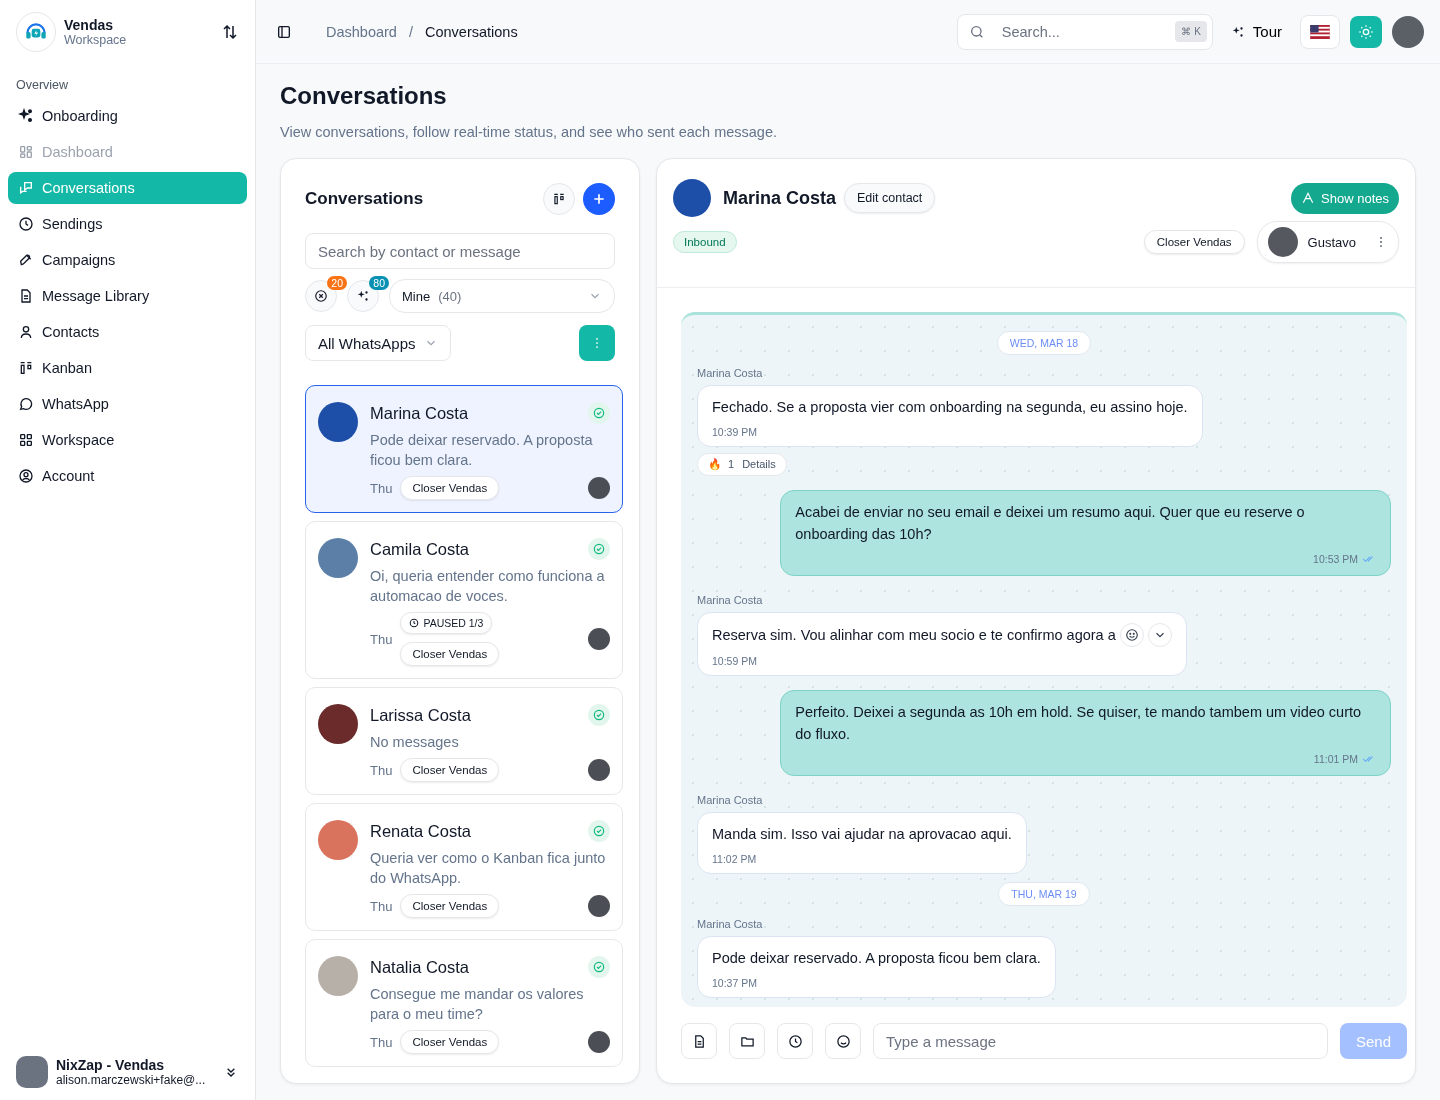 The height and width of the screenshot is (1100, 1440). Describe the element at coordinates (1335, 759) in the screenshot. I see `message-time: 11:01 PM` at that location.